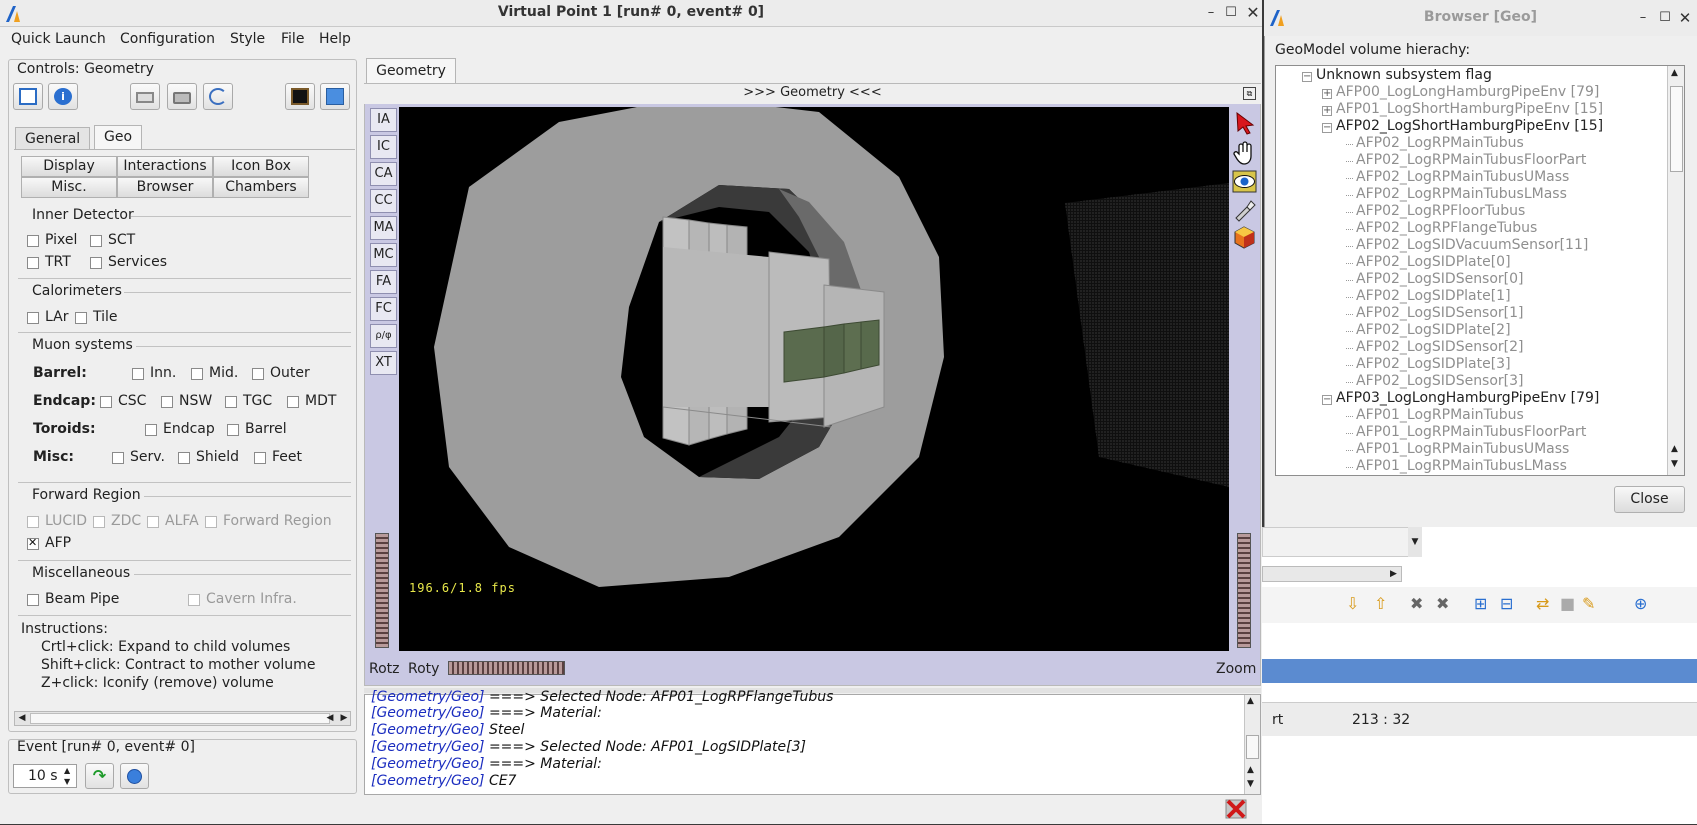 The image size is (1697, 825). What do you see at coordinates (1244, 122) in the screenshot?
I see `select-mode-button` at bounding box center [1244, 122].